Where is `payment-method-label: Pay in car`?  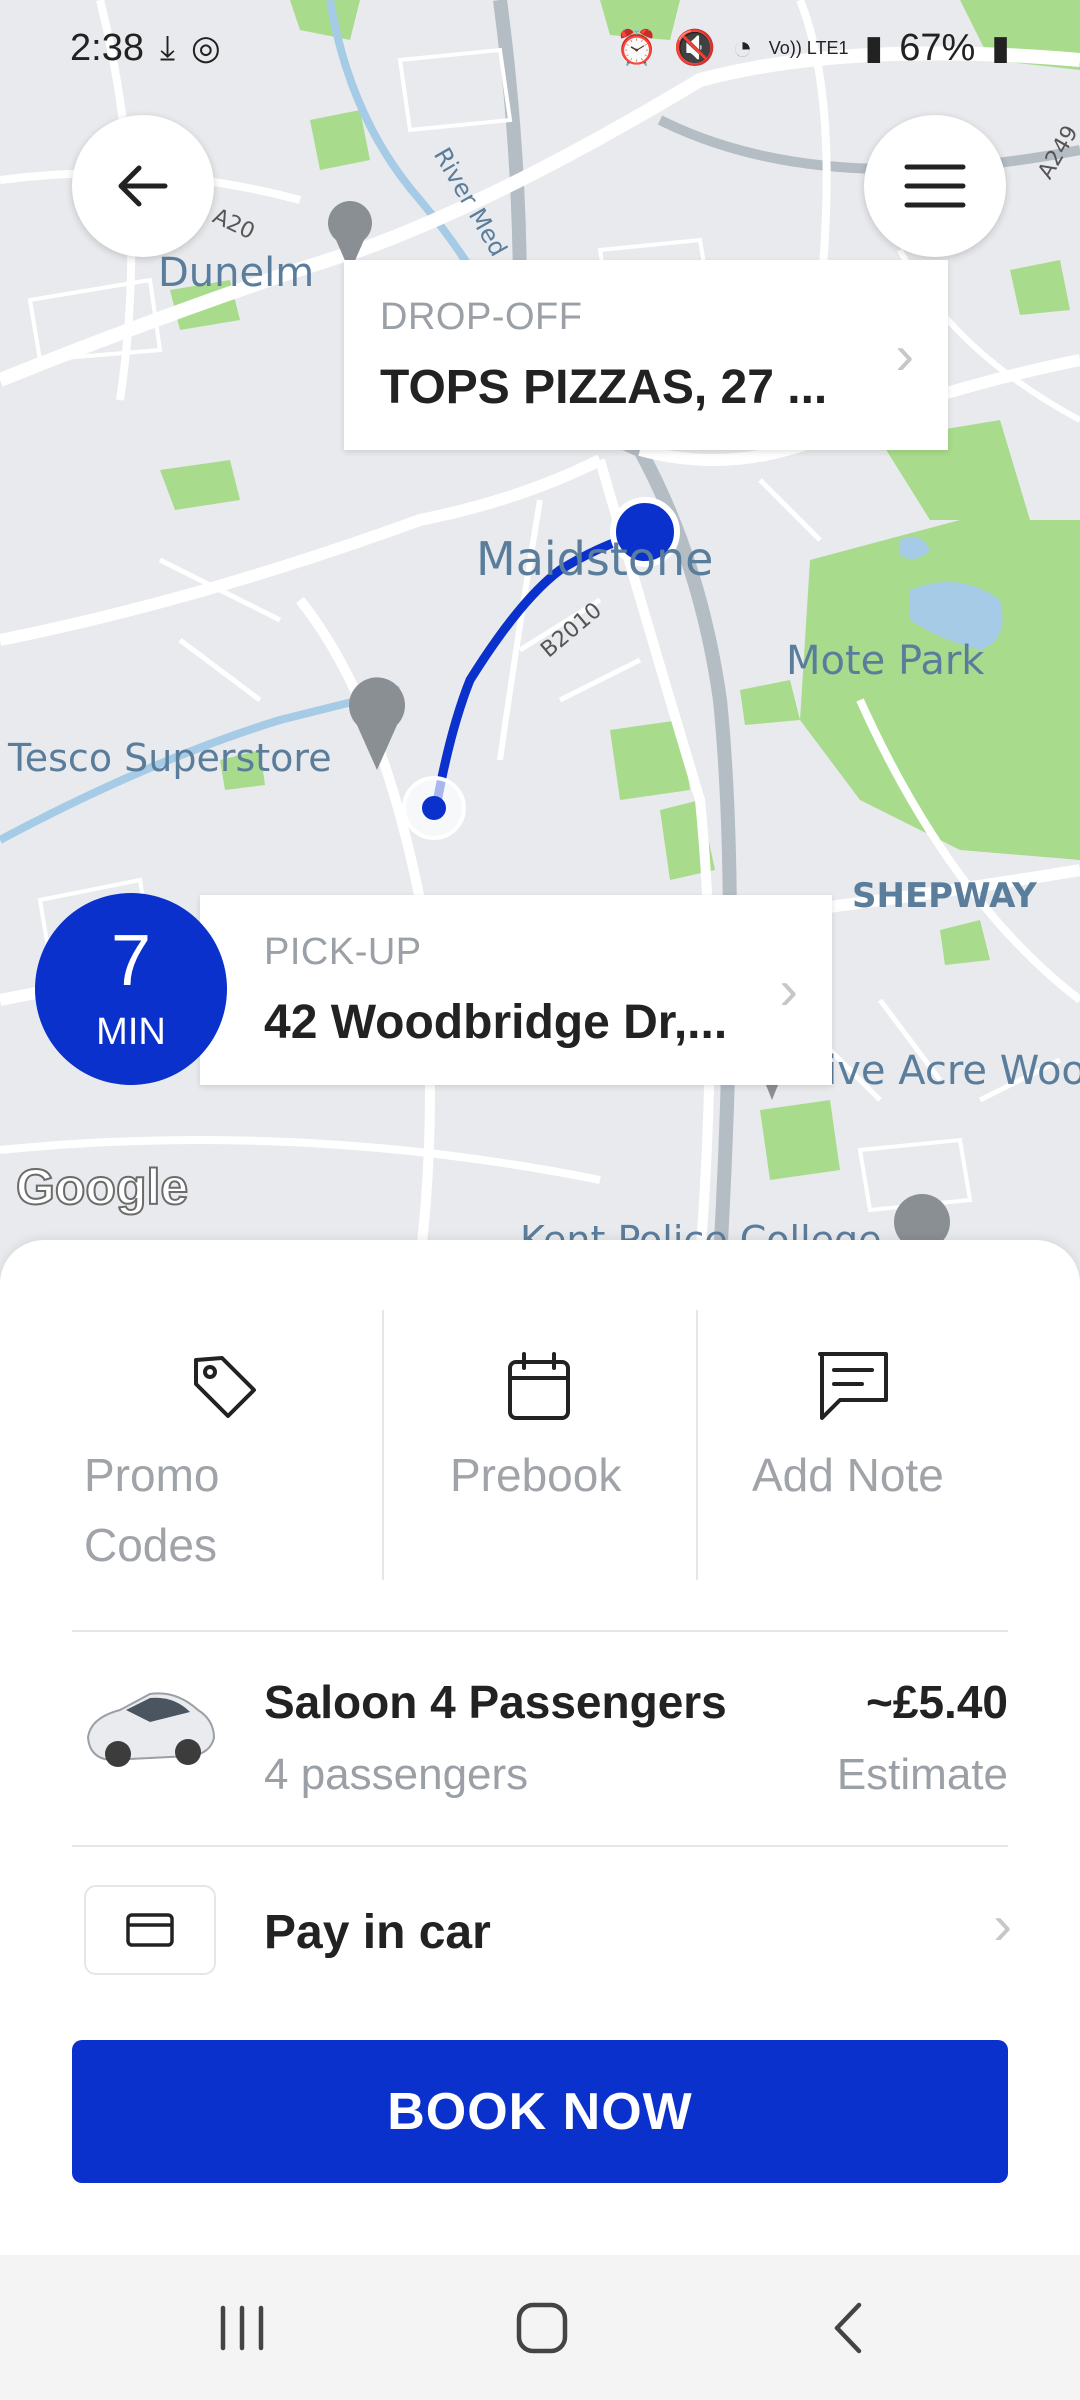
payment-method-label: Pay in car is located at coordinates (377, 1932).